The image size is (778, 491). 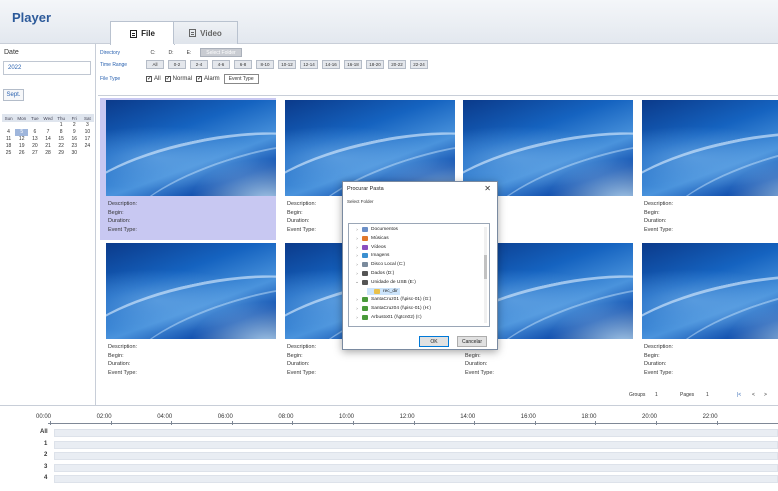 What do you see at coordinates (74, 153) in the screenshot?
I see `calendar-day: 30` at bounding box center [74, 153].